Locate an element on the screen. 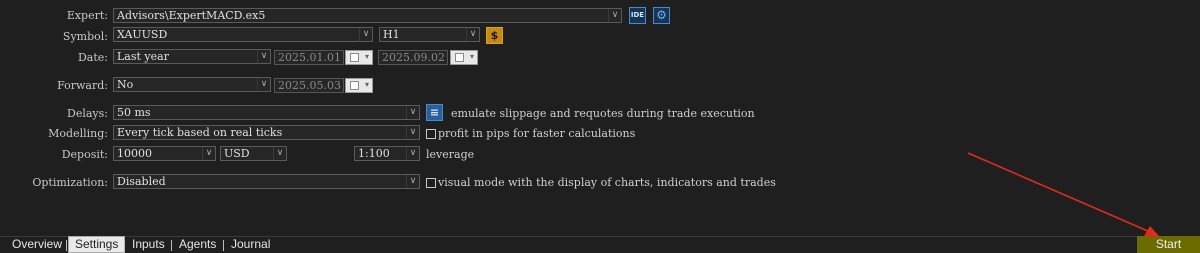 The image size is (1200, 253). currency-select: USD is located at coordinates (253, 153).